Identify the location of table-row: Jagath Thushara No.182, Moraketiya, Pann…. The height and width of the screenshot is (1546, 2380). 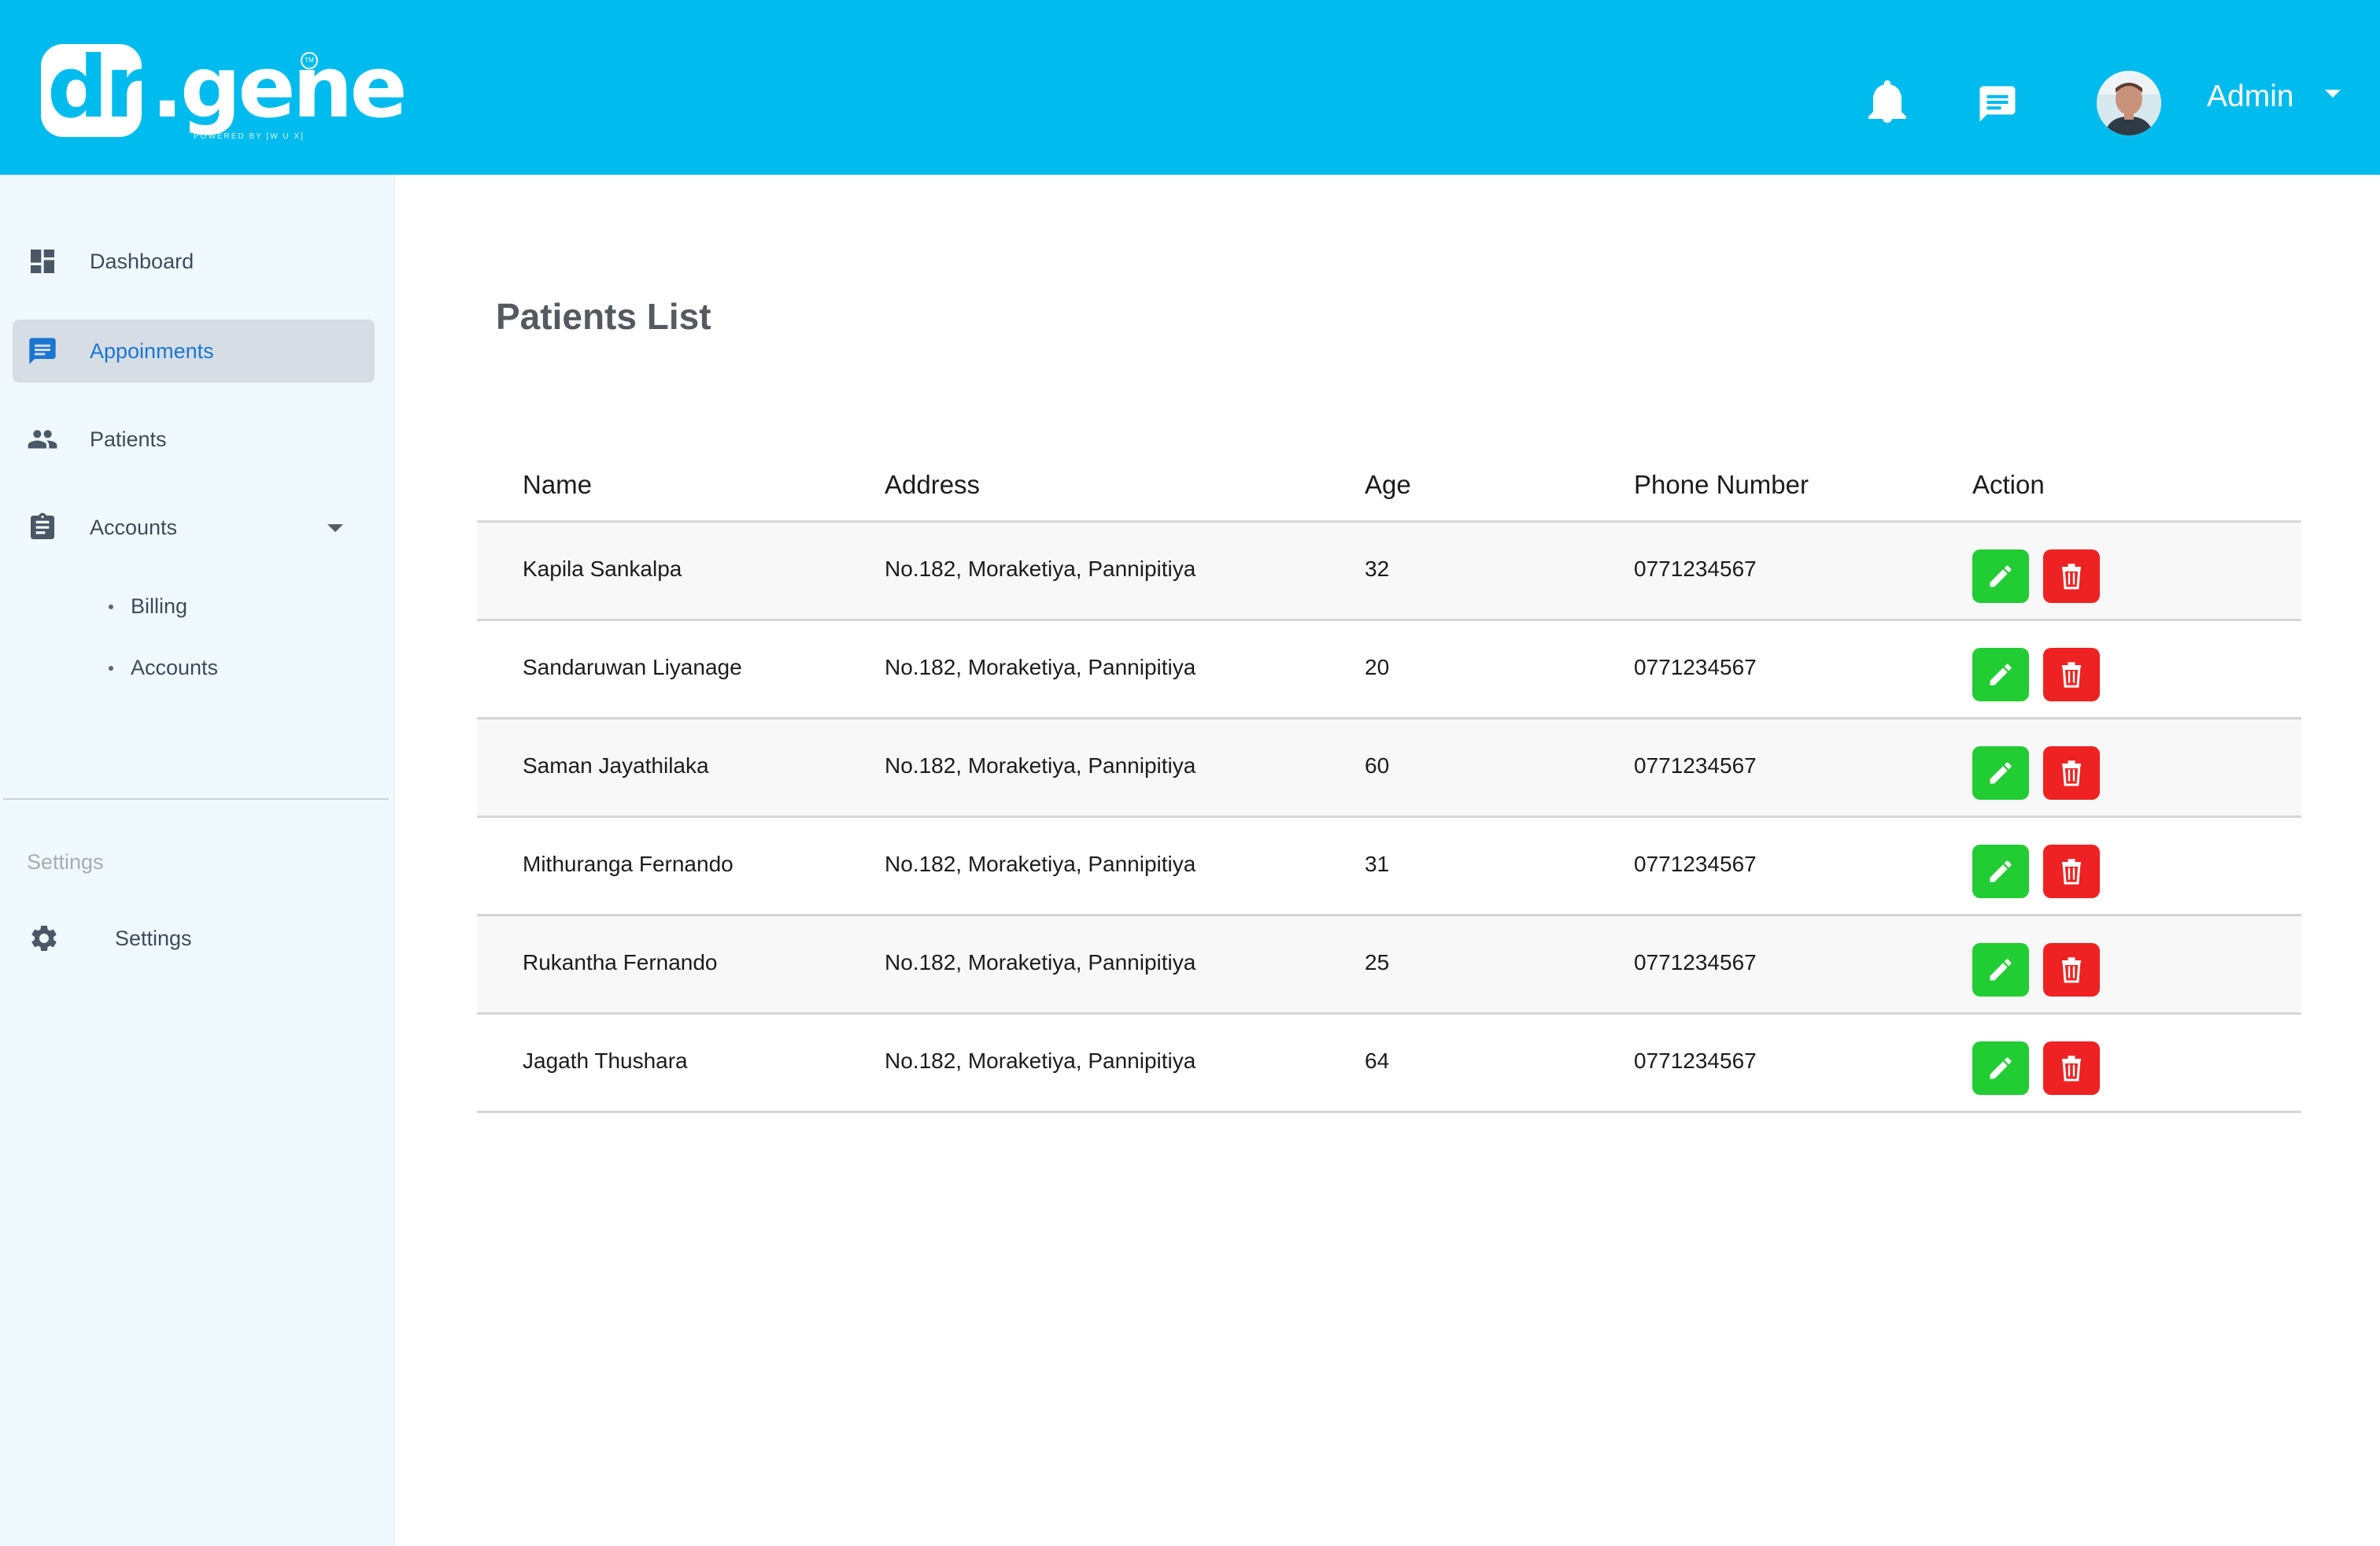
(1389, 1064).